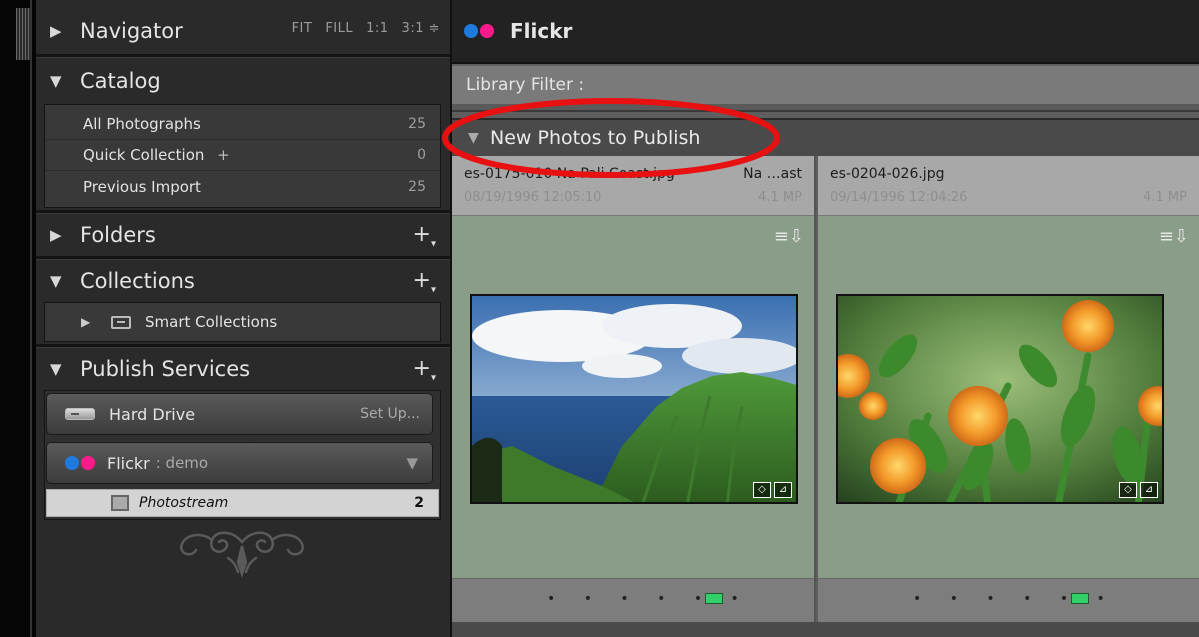  What do you see at coordinates (128, 463) in the screenshot?
I see `flickr-label: Flickr` at bounding box center [128, 463].